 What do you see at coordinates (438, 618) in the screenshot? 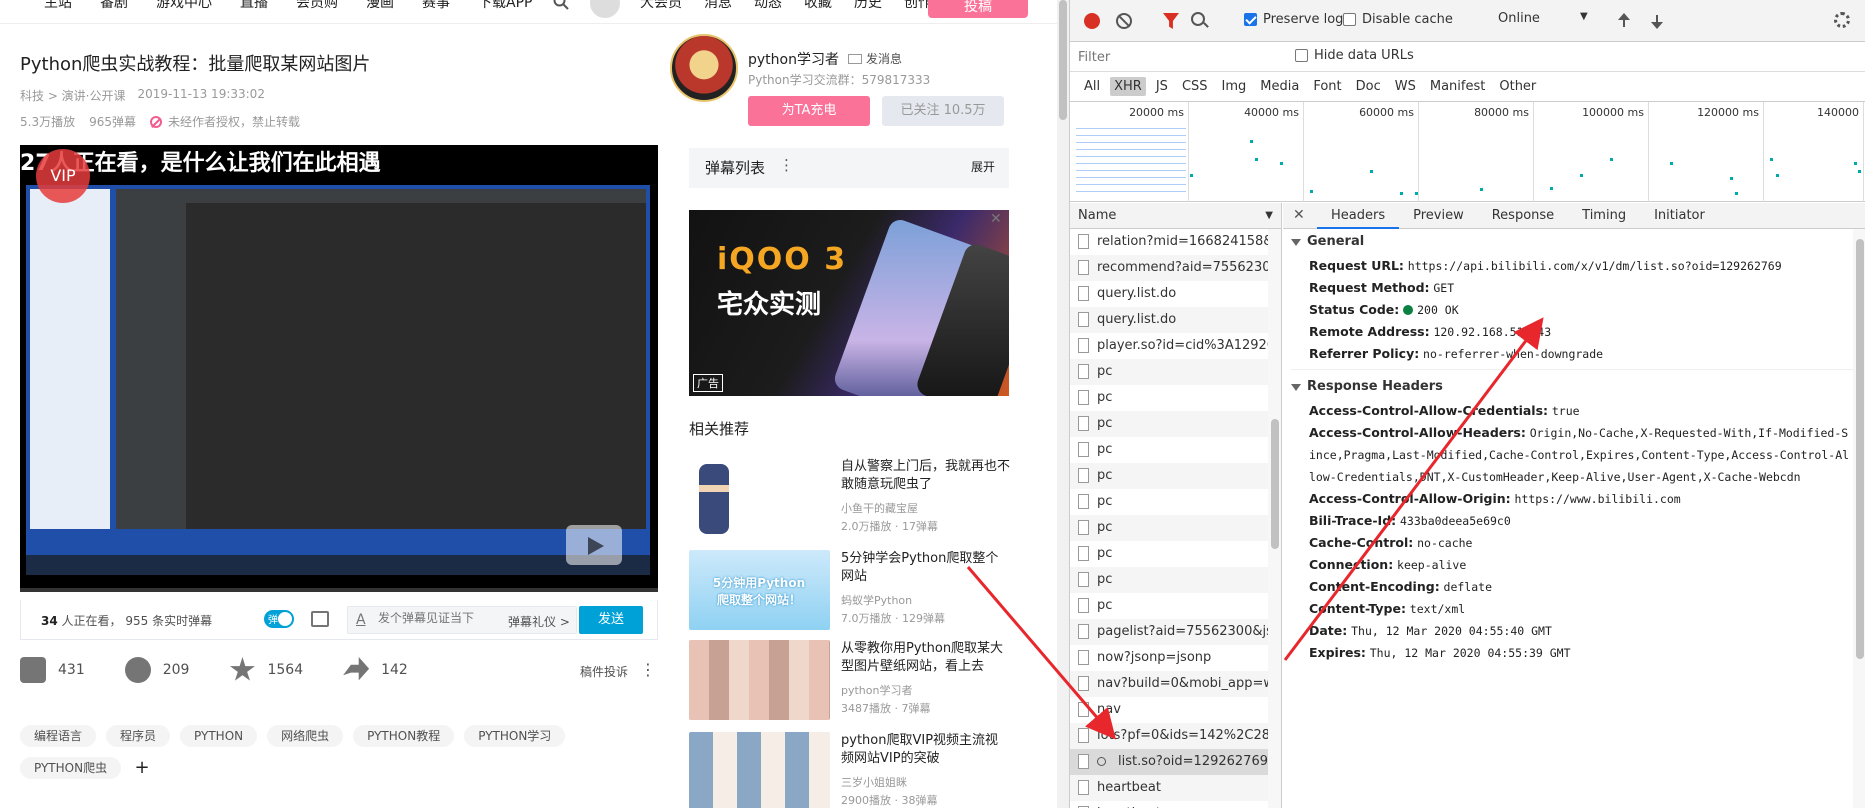
I see `danmaku-input` at bounding box center [438, 618].